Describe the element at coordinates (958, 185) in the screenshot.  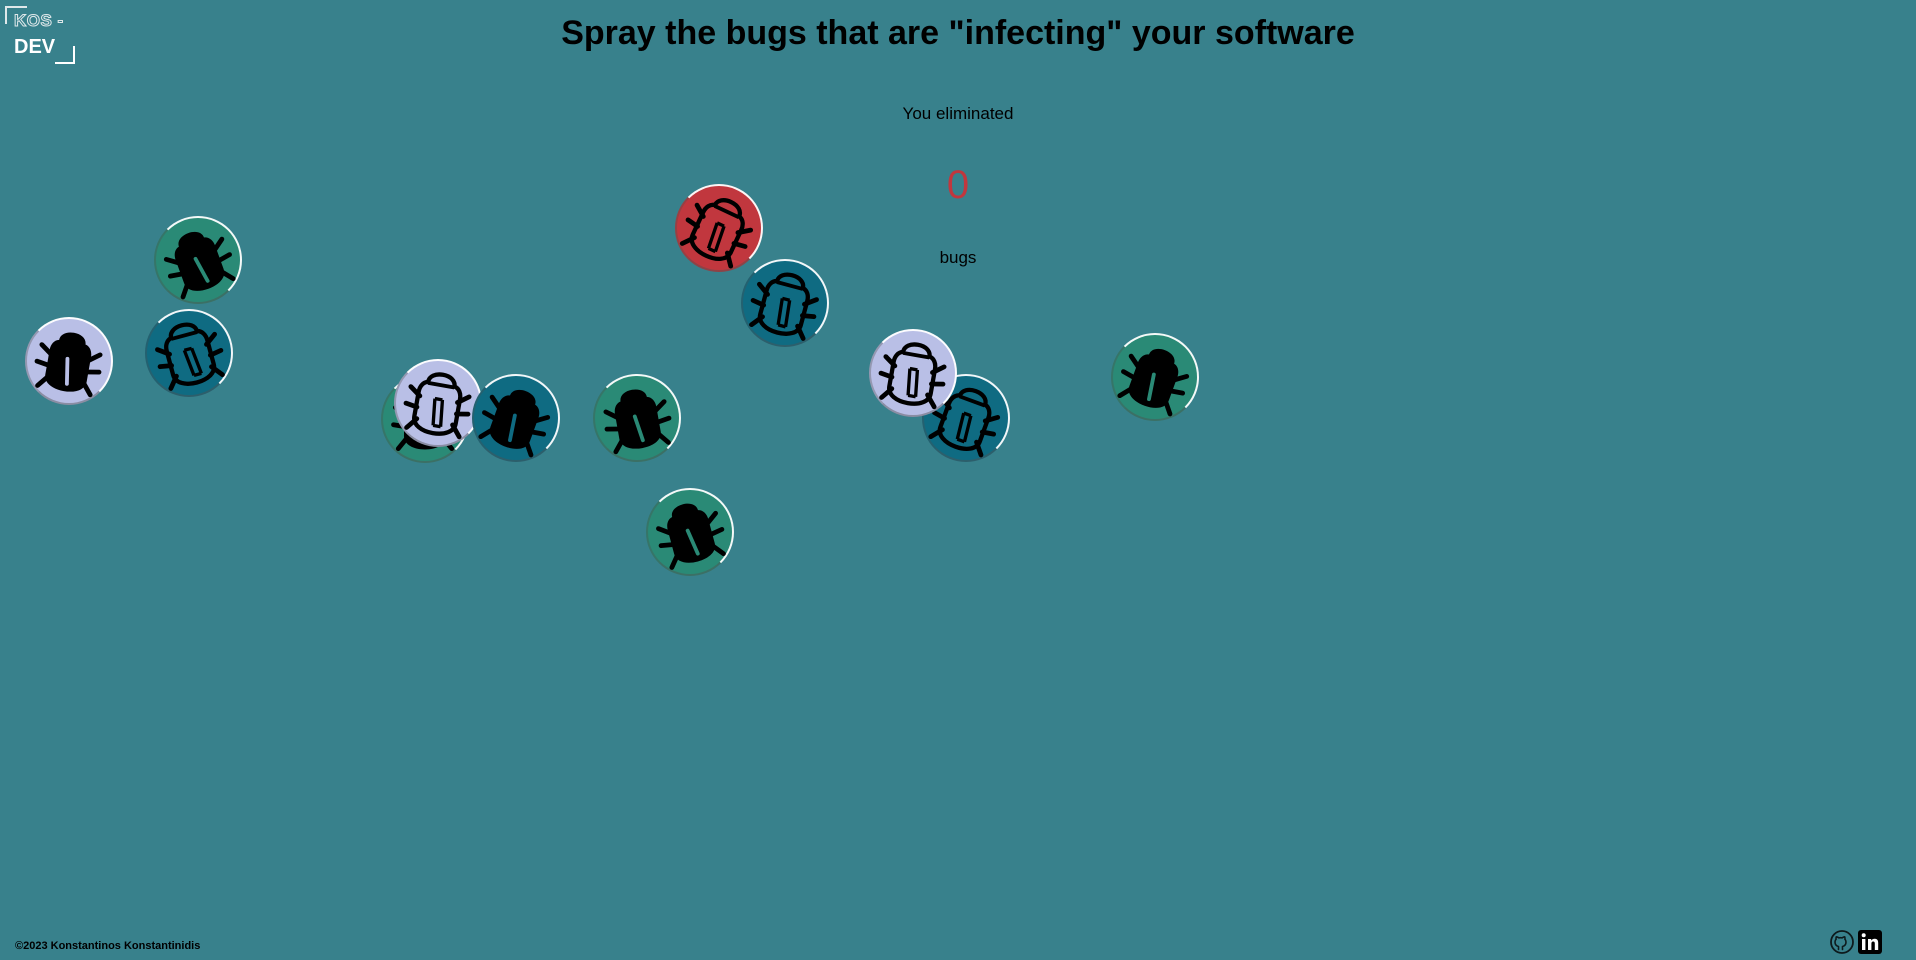
I see `score-counter: 0` at that location.